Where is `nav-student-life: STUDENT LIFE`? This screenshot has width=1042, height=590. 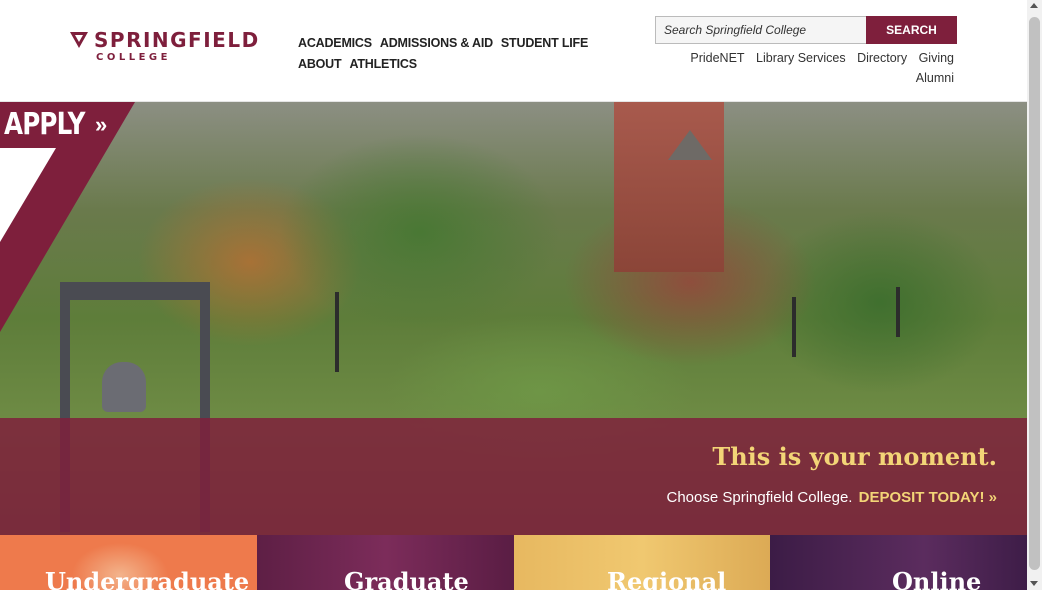
nav-student-life: STUDENT LIFE is located at coordinates (544, 43).